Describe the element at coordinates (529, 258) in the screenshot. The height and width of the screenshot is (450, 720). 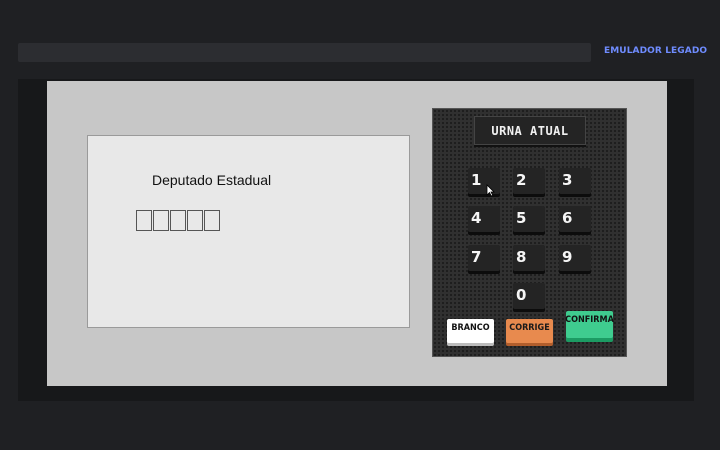
I see `key-8: 8` at that location.